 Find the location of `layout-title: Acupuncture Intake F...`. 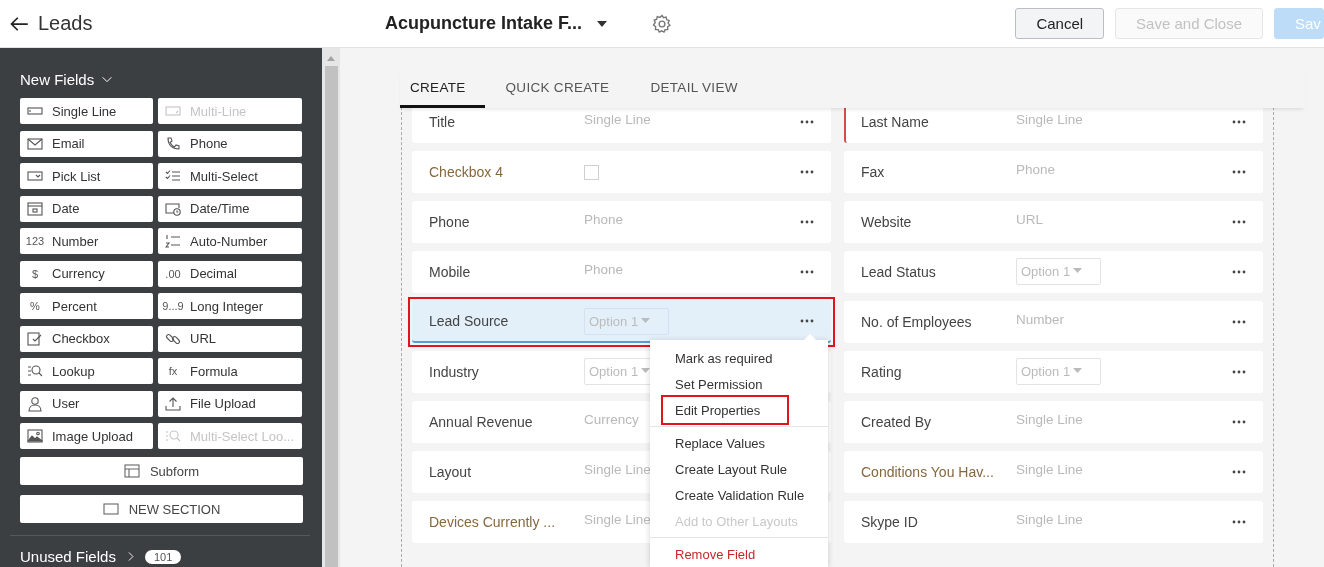

layout-title: Acupuncture Intake F... is located at coordinates (484, 23).